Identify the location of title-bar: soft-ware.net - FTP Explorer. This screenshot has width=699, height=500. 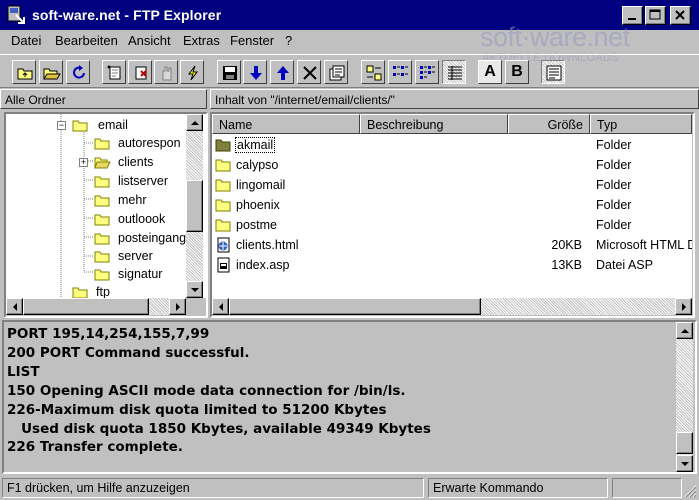
(349, 15).